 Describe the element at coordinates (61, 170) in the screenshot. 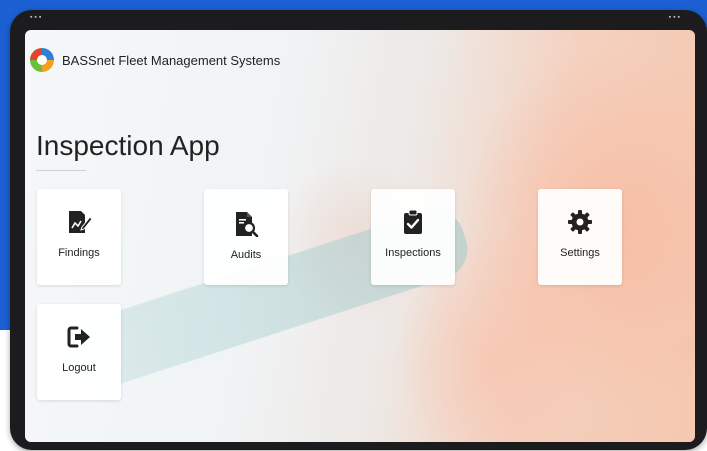

I see `title-divider` at that location.